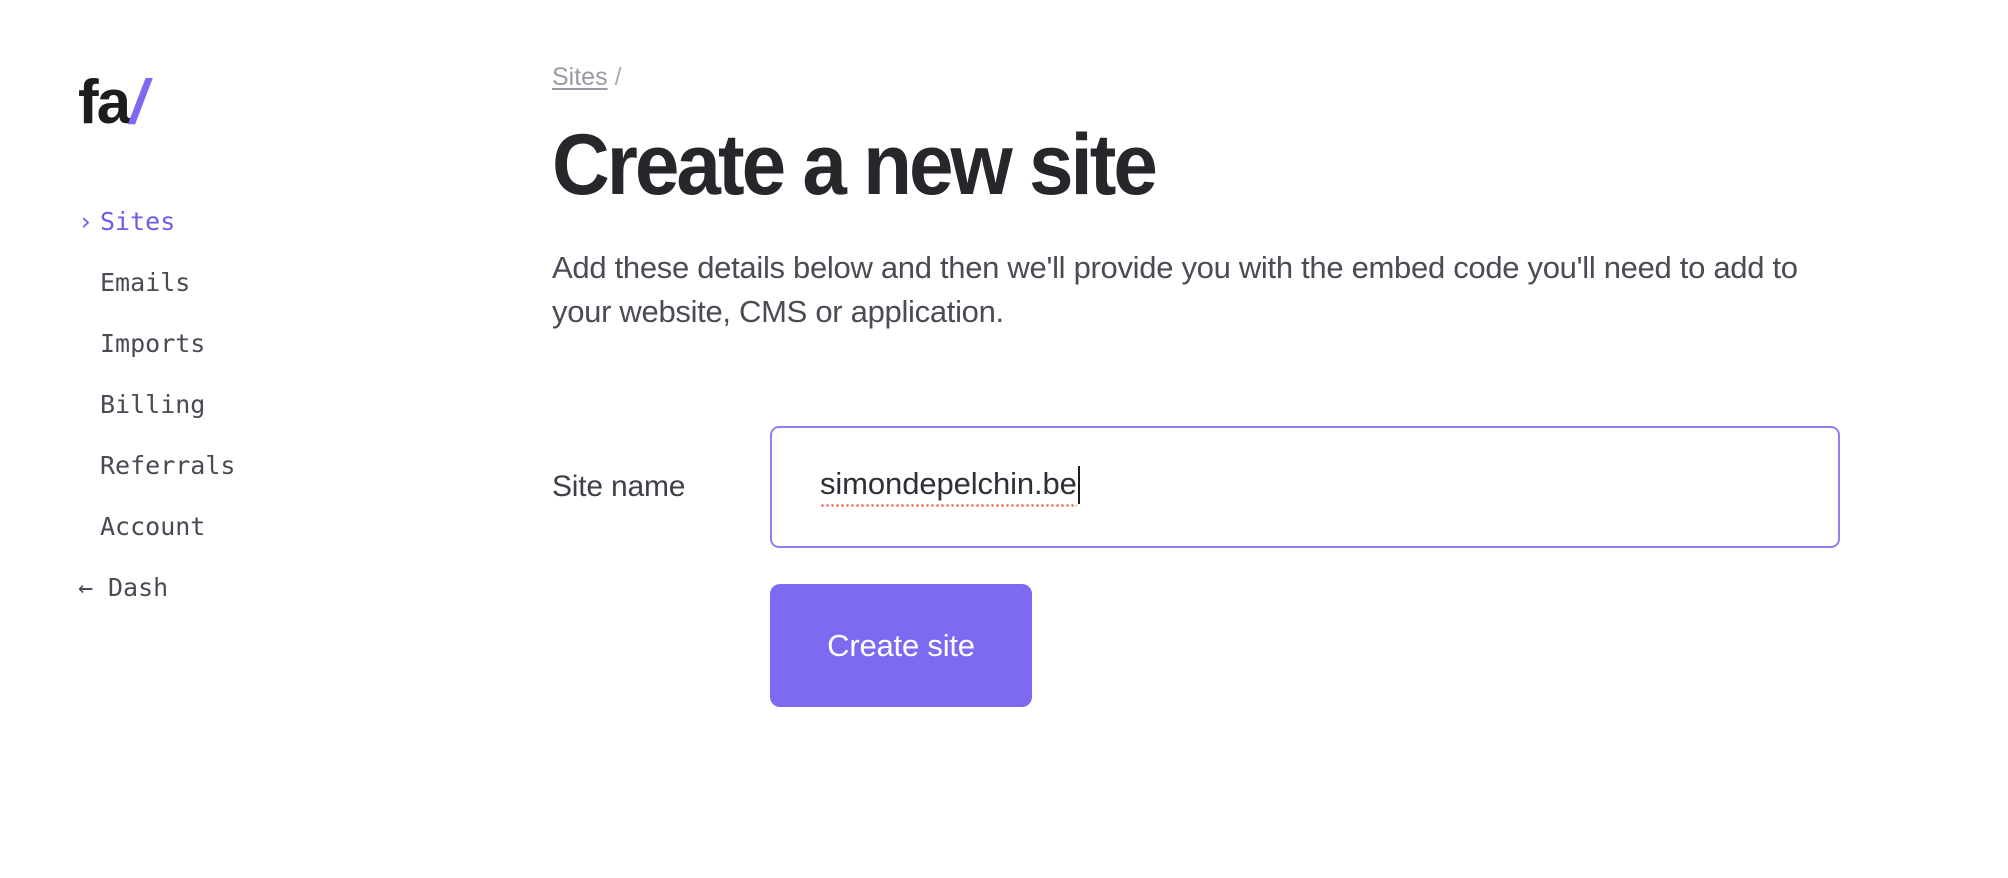  Describe the element at coordinates (153, 526) in the screenshot. I see `sidebar-item-label: Account` at that location.